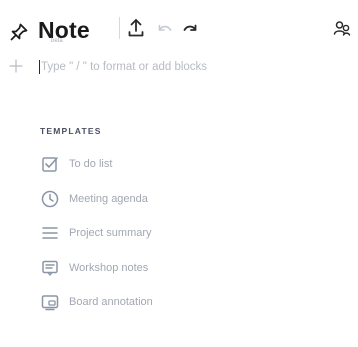  Describe the element at coordinates (16, 66) in the screenshot. I see `add-block-icon` at that location.